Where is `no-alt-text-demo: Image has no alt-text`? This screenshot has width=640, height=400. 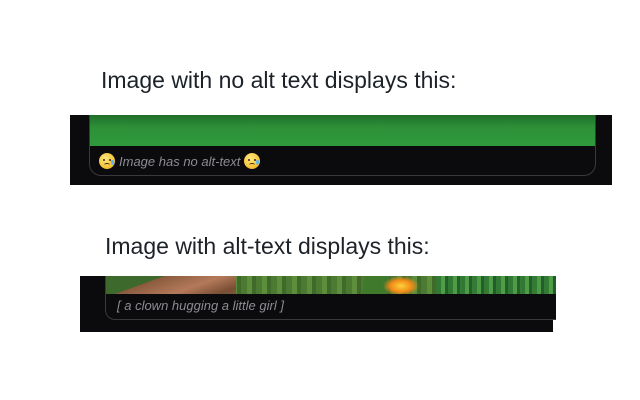
no-alt-text-demo: Image has no alt-text is located at coordinates (341, 150).